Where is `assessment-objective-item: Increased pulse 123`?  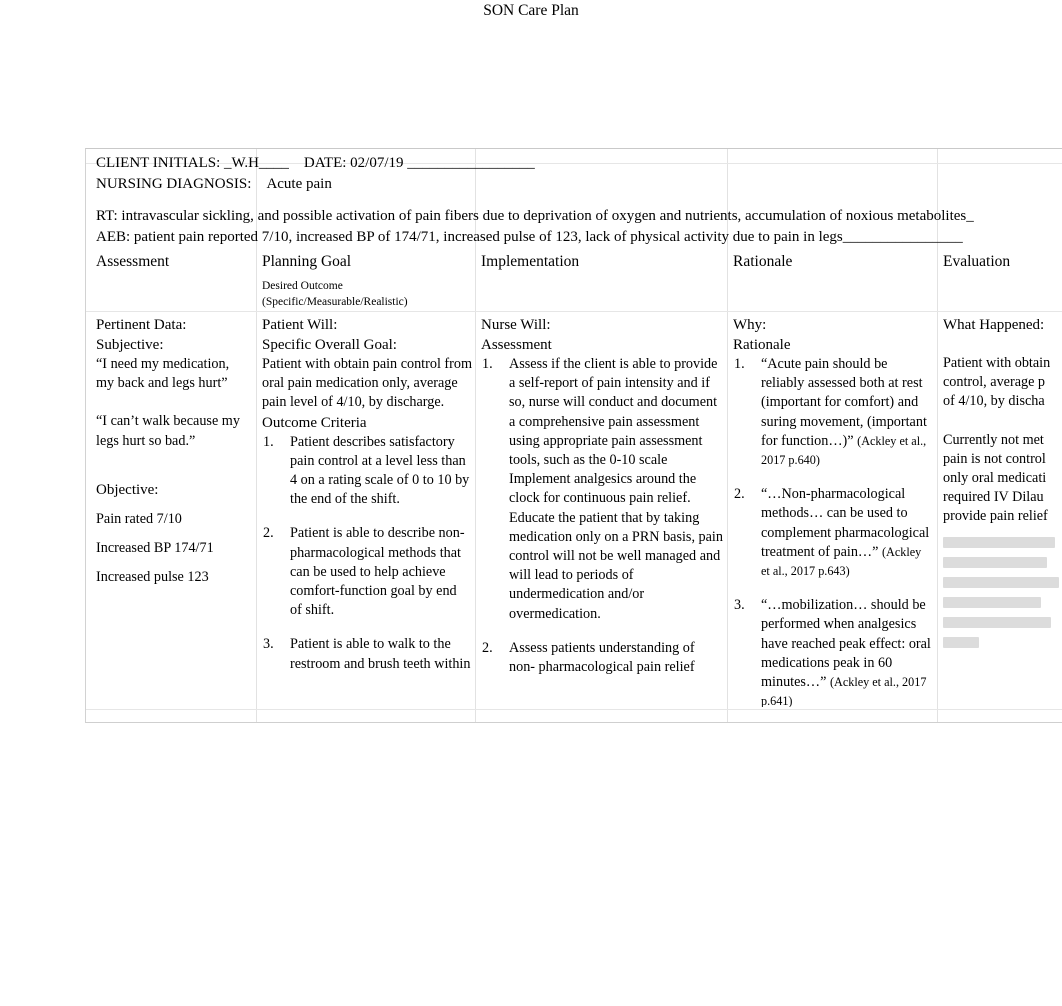 assessment-objective-item: Increased pulse 123 is located at coordinates (152, 577).